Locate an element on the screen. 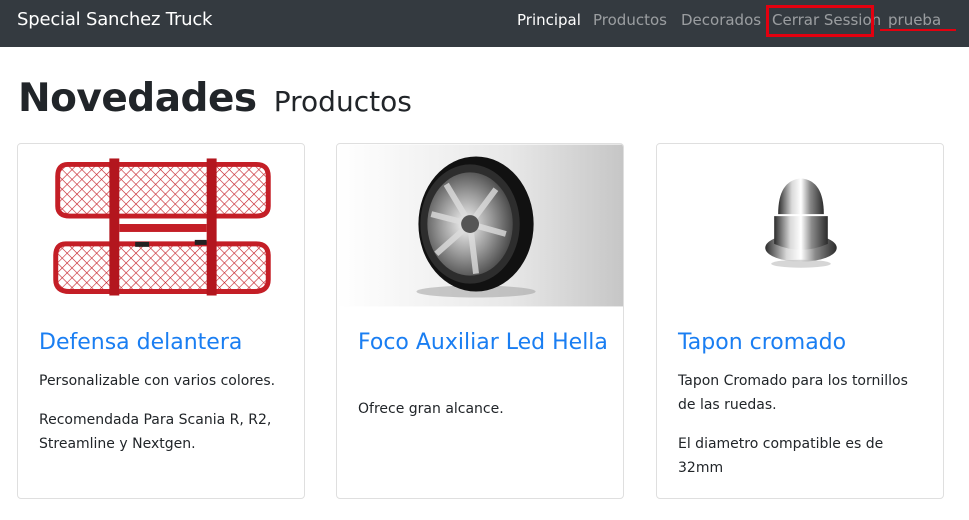  brand-logo-text: Special Sanchez Truck is located at coordinates (114, 19).